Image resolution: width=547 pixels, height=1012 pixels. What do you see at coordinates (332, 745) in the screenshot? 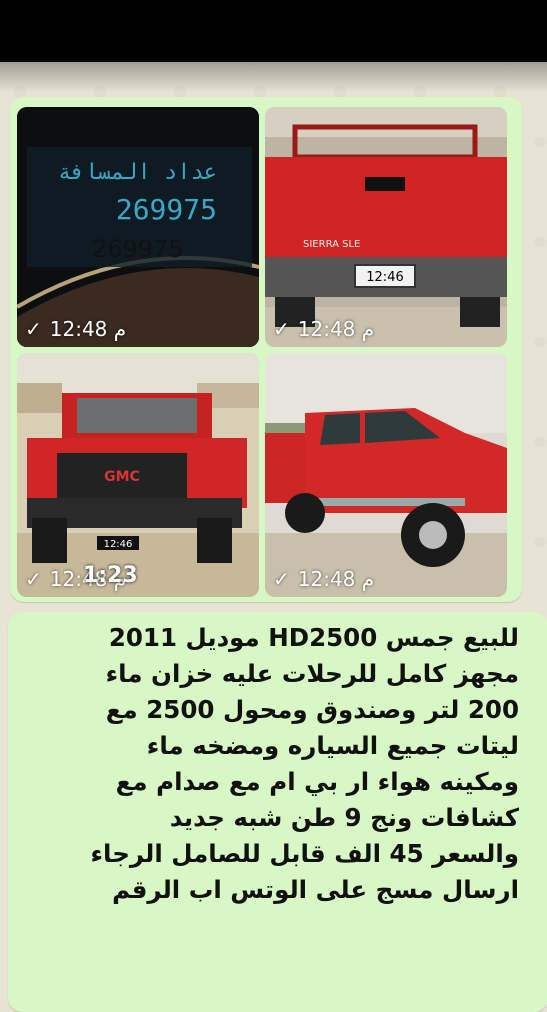
I see `message-line: ليتات جميع السياره ومضخه ماء` at bounding box center [332, 745].